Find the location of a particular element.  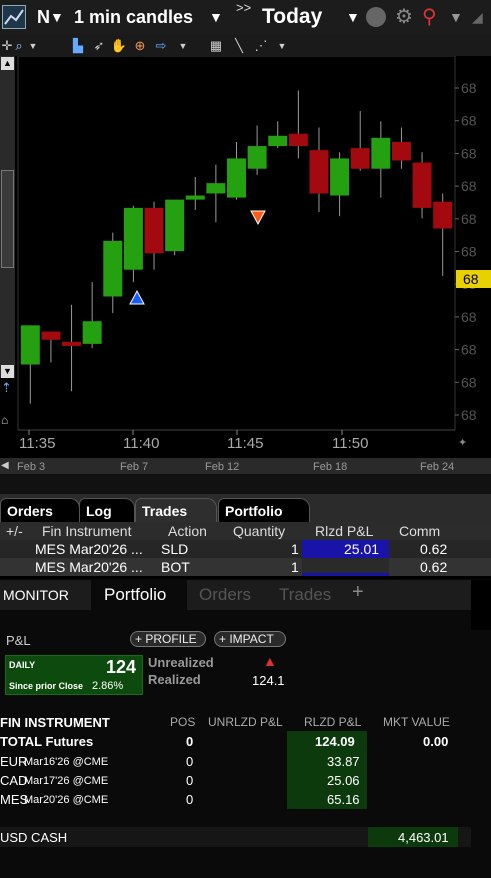

since-value: 2.86% is located at coordinates (108, 686).